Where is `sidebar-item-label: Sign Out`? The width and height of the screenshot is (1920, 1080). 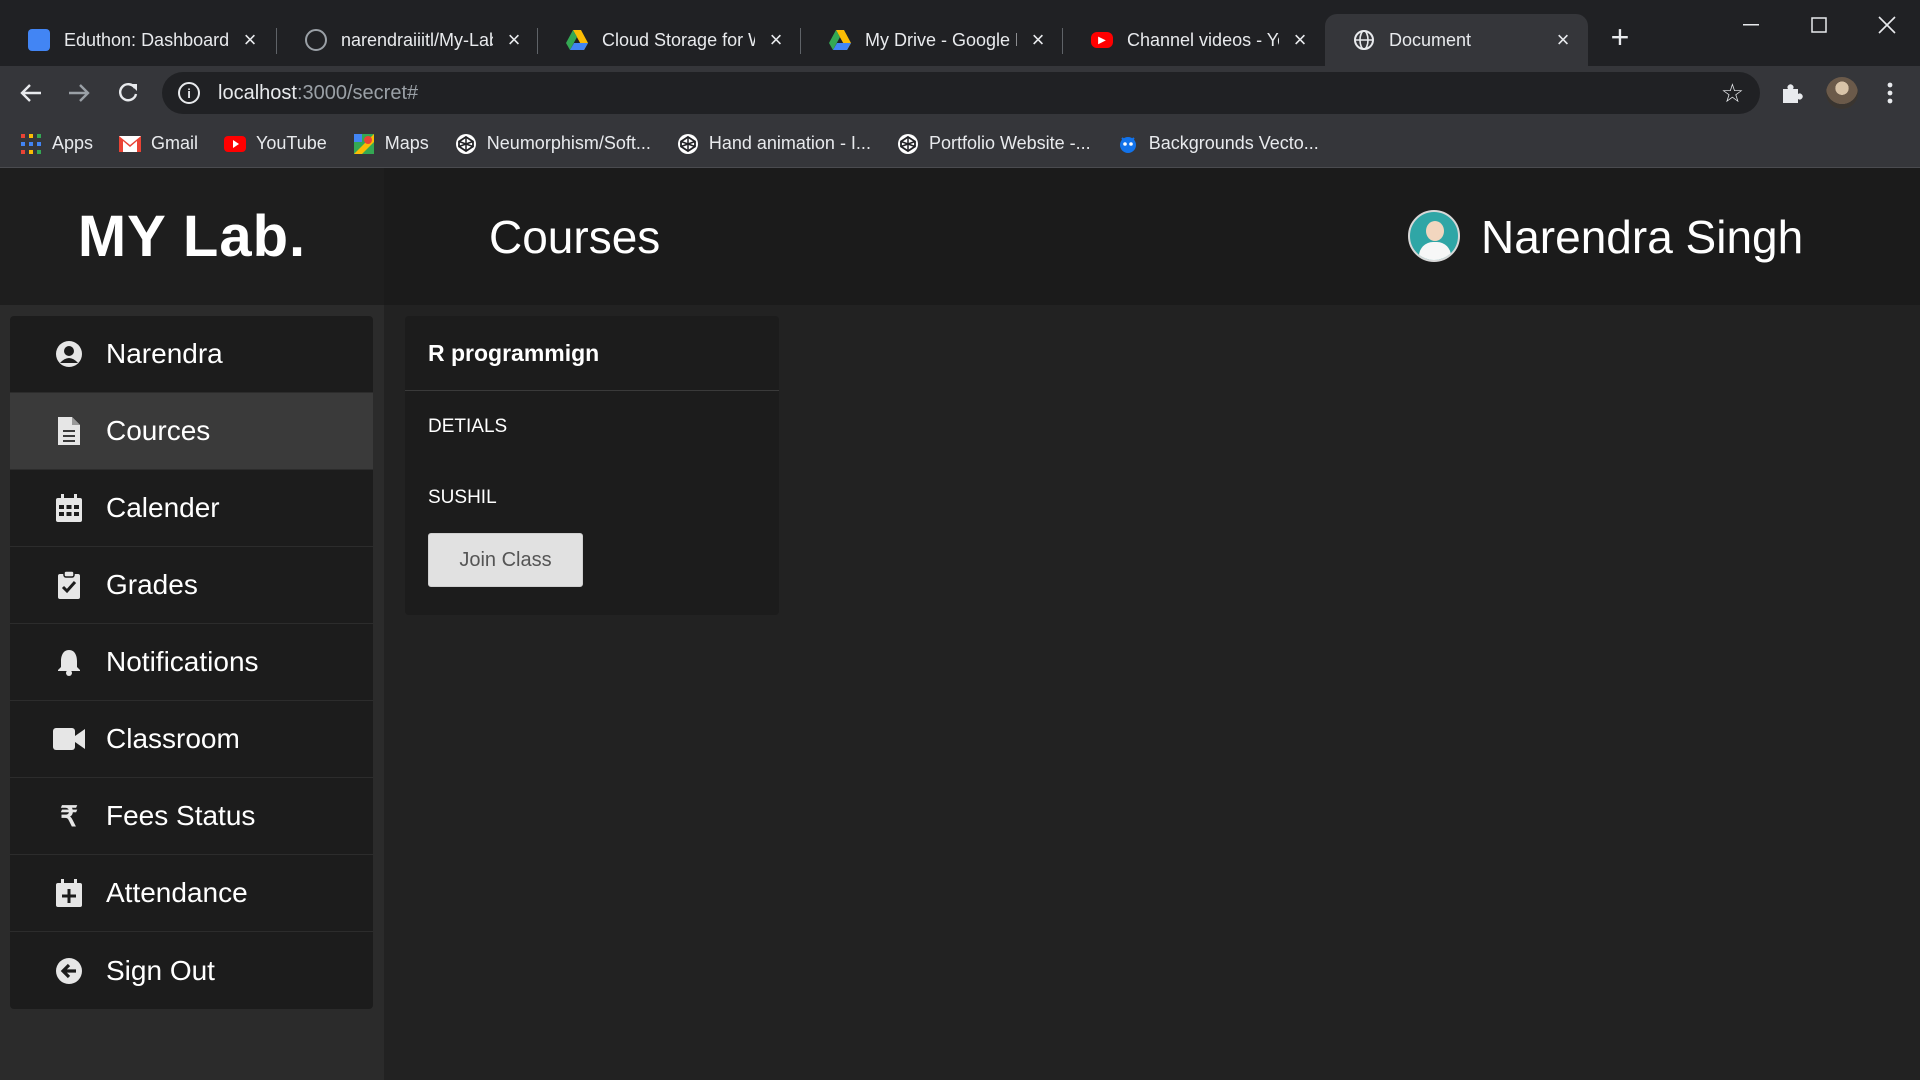 sidebar-item-label: Sign Out is located at coordinates (160, 970).